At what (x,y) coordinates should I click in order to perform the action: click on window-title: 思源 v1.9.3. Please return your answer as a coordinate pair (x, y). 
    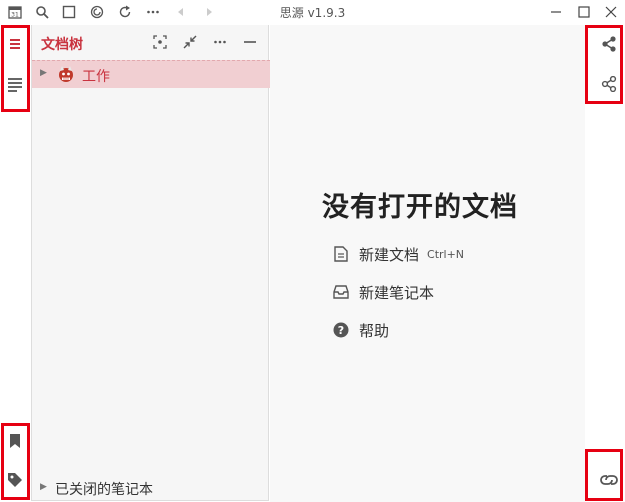
    Looking at the image, I should click on (312, 13).